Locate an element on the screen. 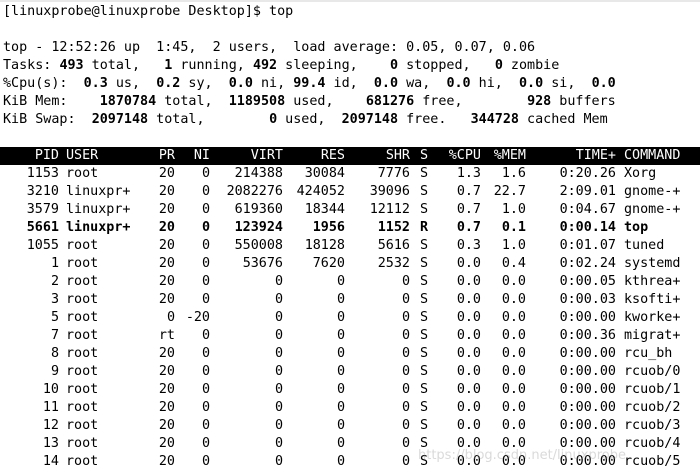 This screenshot has height=475, width=700. cell-pid: 3 is located at coordinates (54, 299).